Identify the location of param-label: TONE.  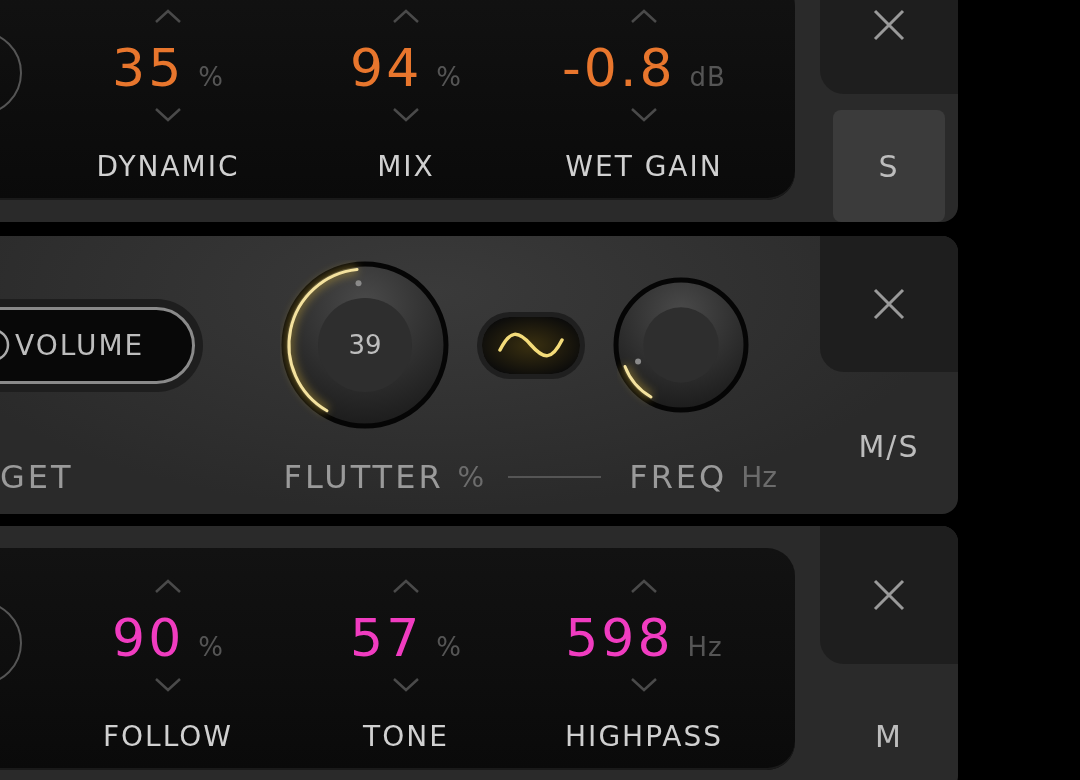
(406, 737).